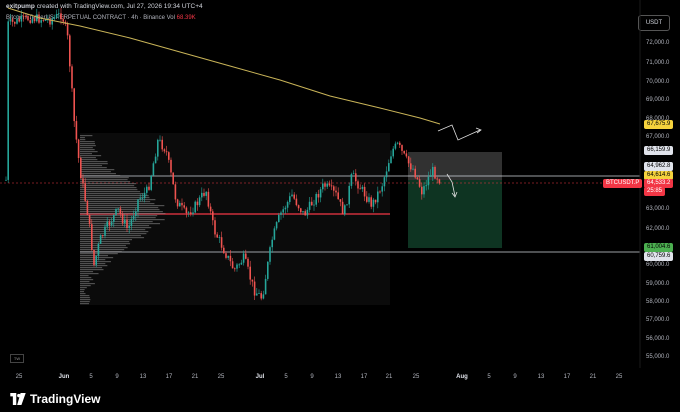  Describe the element at coordinates (195, 377) in the screenshot. I see `time-label: 21` at that location.